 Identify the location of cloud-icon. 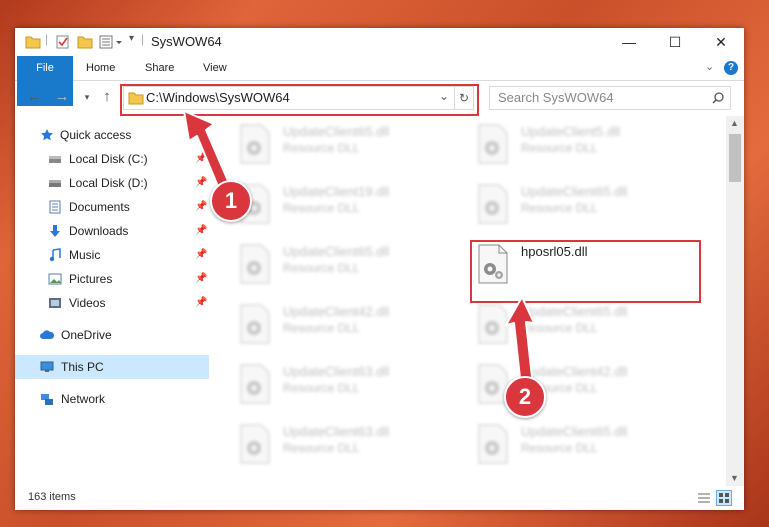
(47, 334).